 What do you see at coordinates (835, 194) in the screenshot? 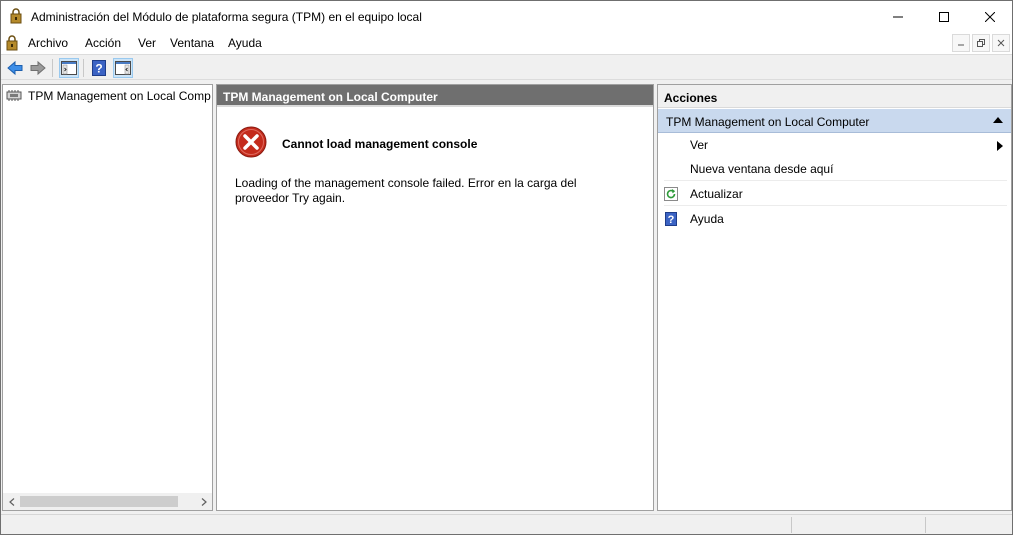
I see `action-actualizar: Actualizar` at bounding box center [835, 194].